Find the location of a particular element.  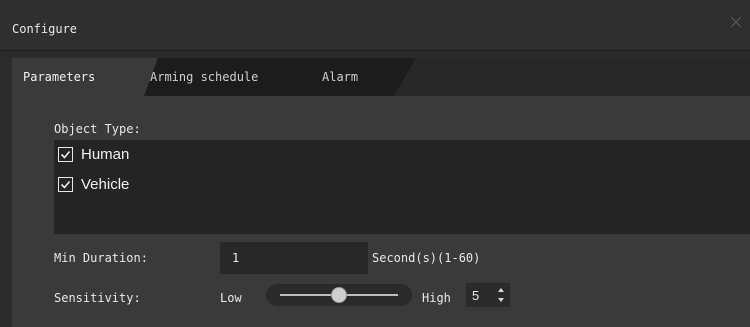

sensitivity-spinbox: 5 is located at coordinates (488, 295).